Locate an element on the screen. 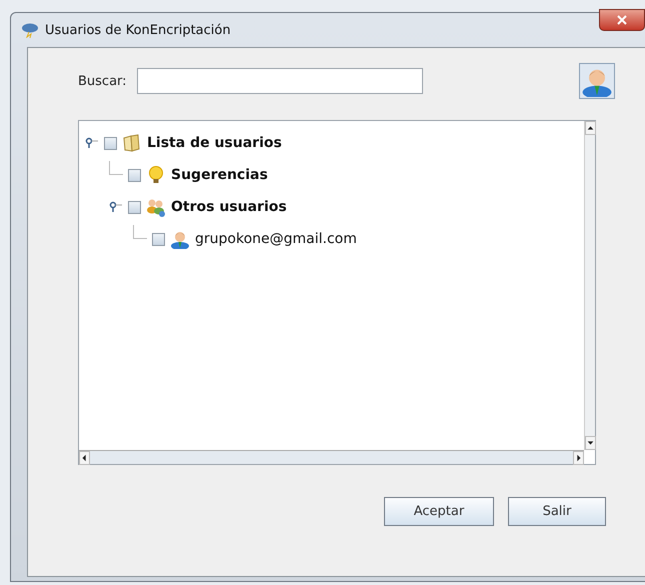 Image resolution: width=645 pixels, height=585 pixels. horizontal-scrollbar is located at coordinates (331, 457).